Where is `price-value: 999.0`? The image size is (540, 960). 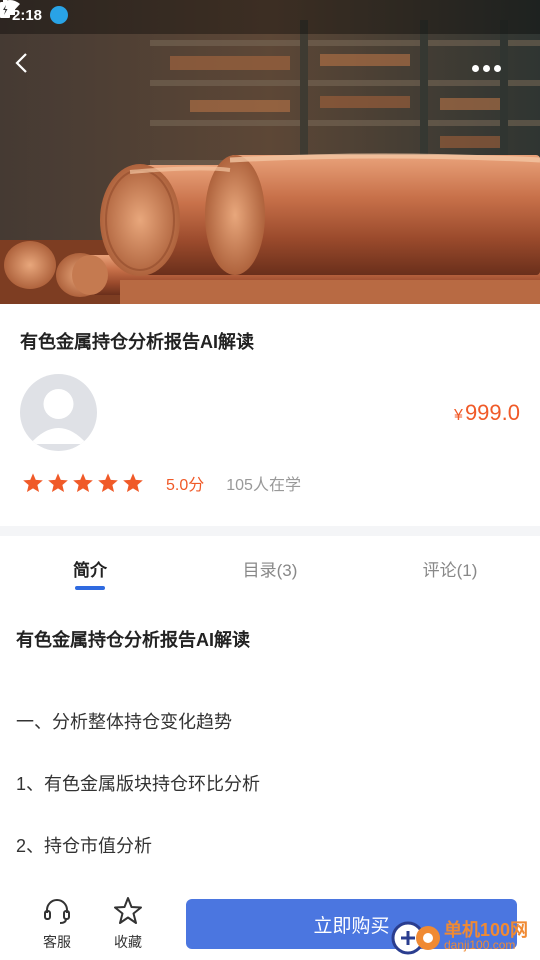
price-value: 999.0 is located at coordinates (492, 412).